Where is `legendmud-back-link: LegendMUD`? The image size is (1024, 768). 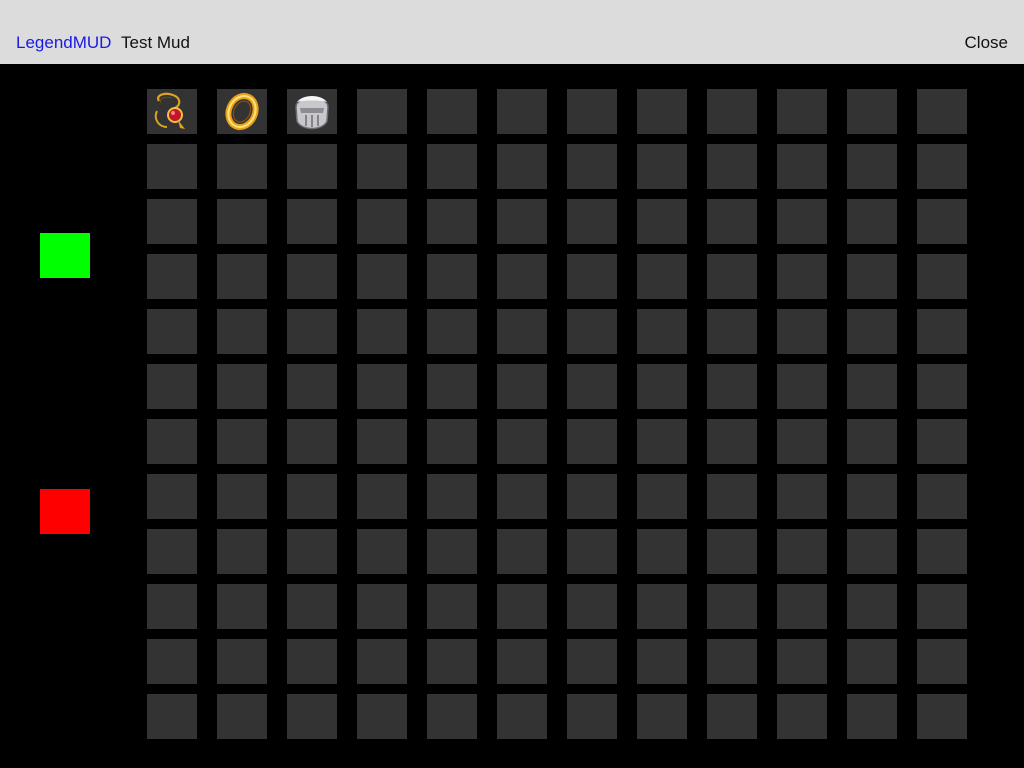 legendmud-back-link: LegendMUD is located at coordinates (63, 43).